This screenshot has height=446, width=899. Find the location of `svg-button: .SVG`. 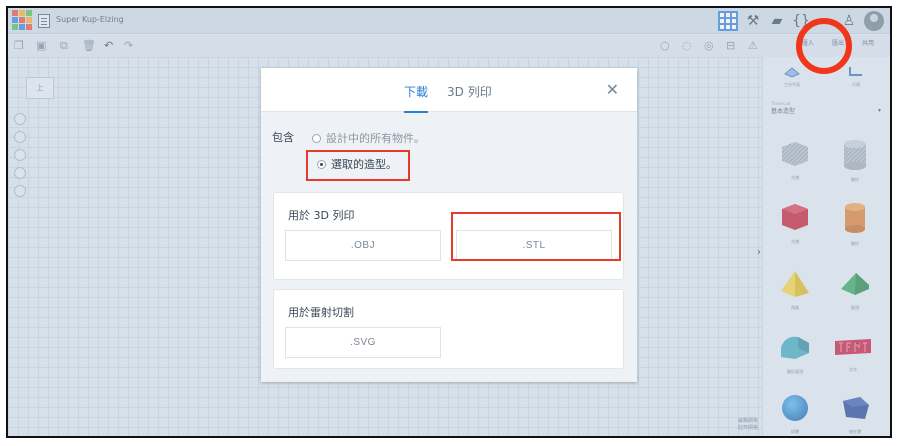

svg-button: .SVG is located at coordinates (363, 342).